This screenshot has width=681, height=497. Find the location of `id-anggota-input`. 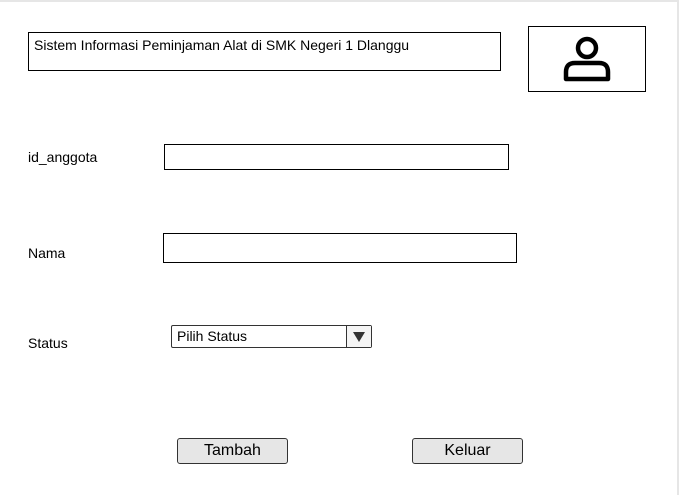

id-anggota-input is located at coordinates (336, 157).